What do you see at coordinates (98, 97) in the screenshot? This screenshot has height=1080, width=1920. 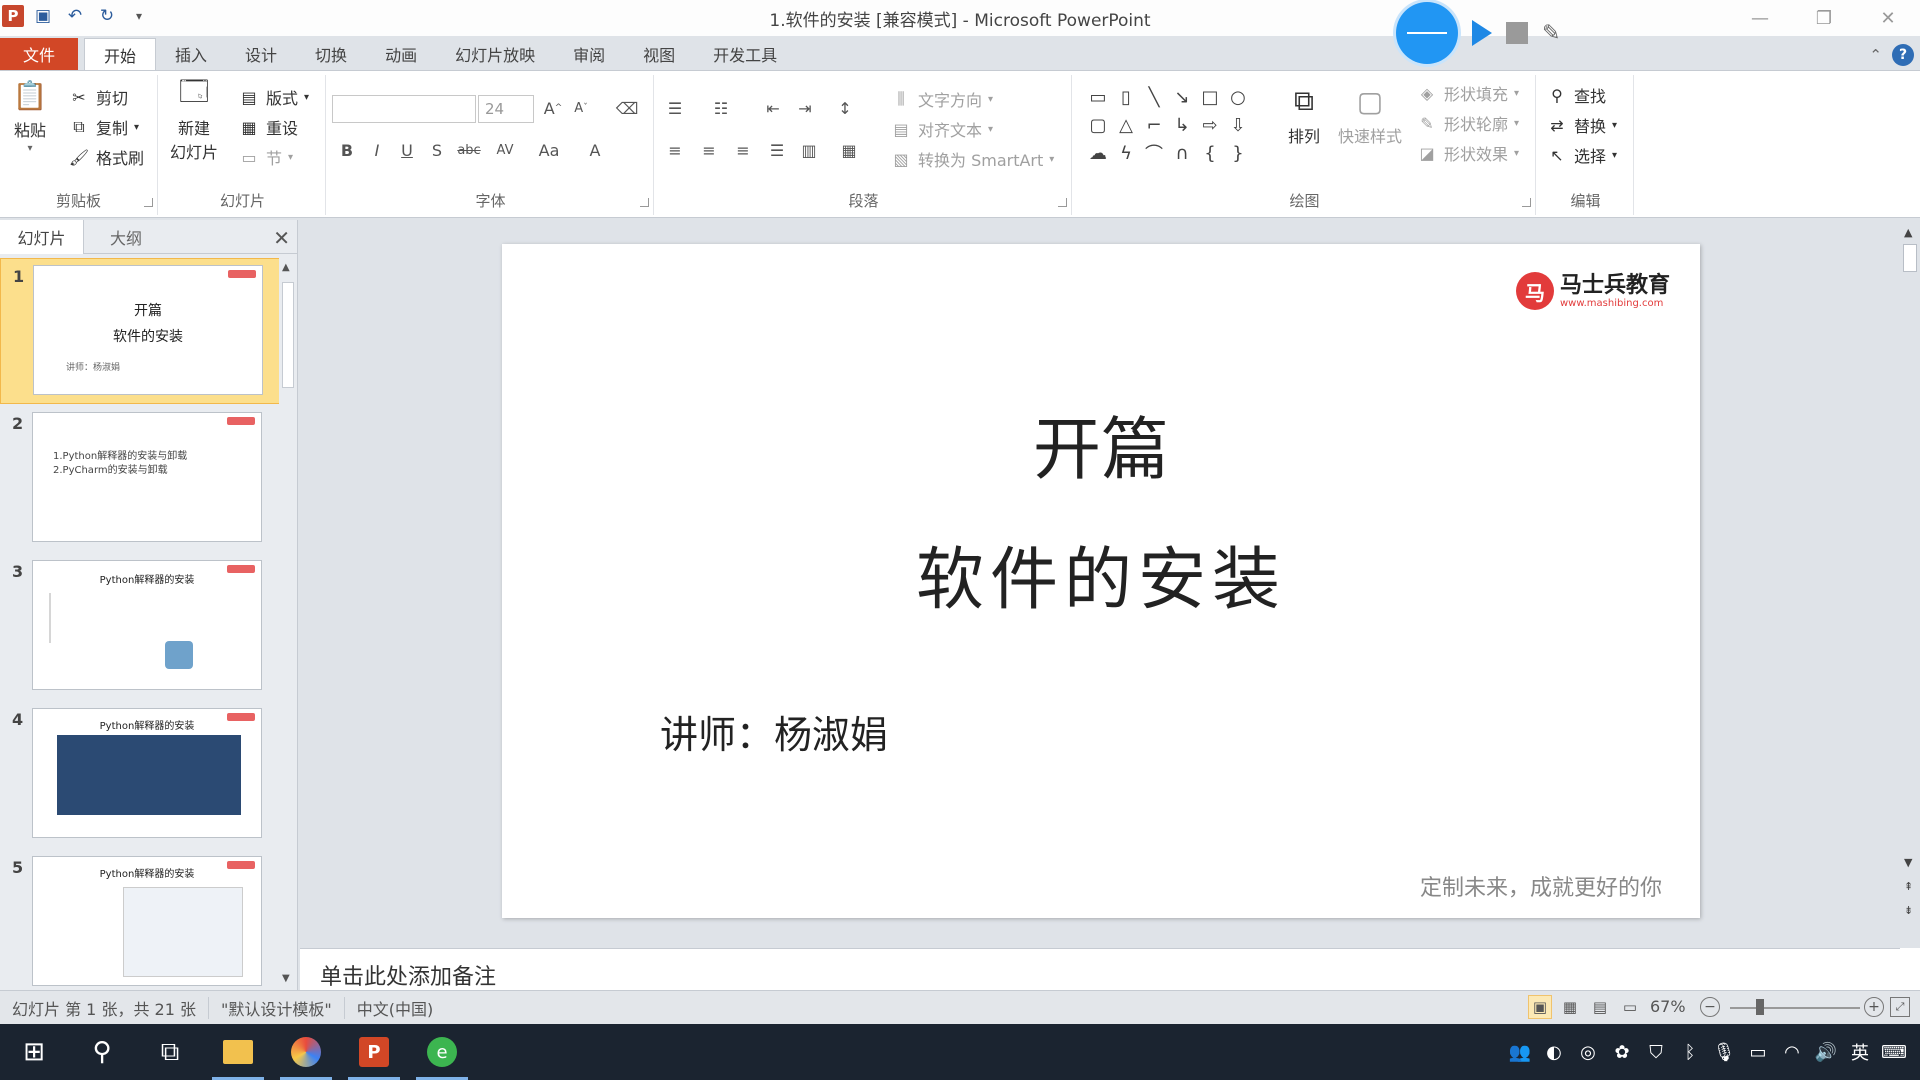 I see `cut-button: ✂ 剪切` at bounding box center [98, 97].